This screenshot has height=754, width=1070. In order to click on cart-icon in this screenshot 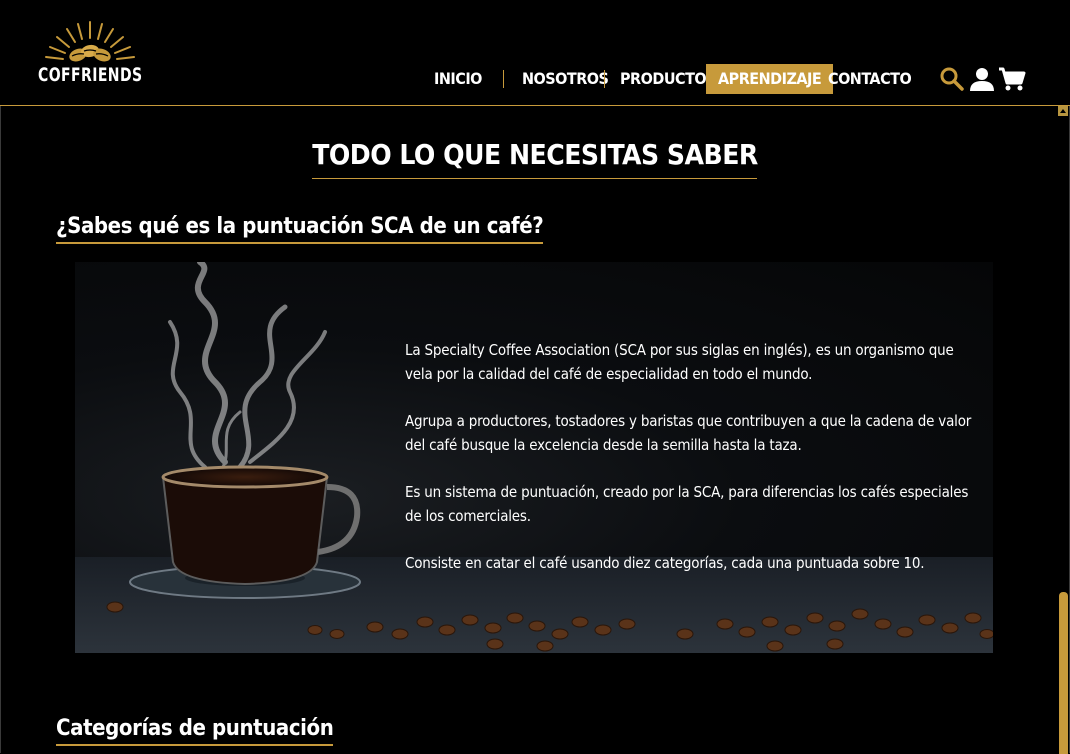, I will do `click(1012, 79)`.